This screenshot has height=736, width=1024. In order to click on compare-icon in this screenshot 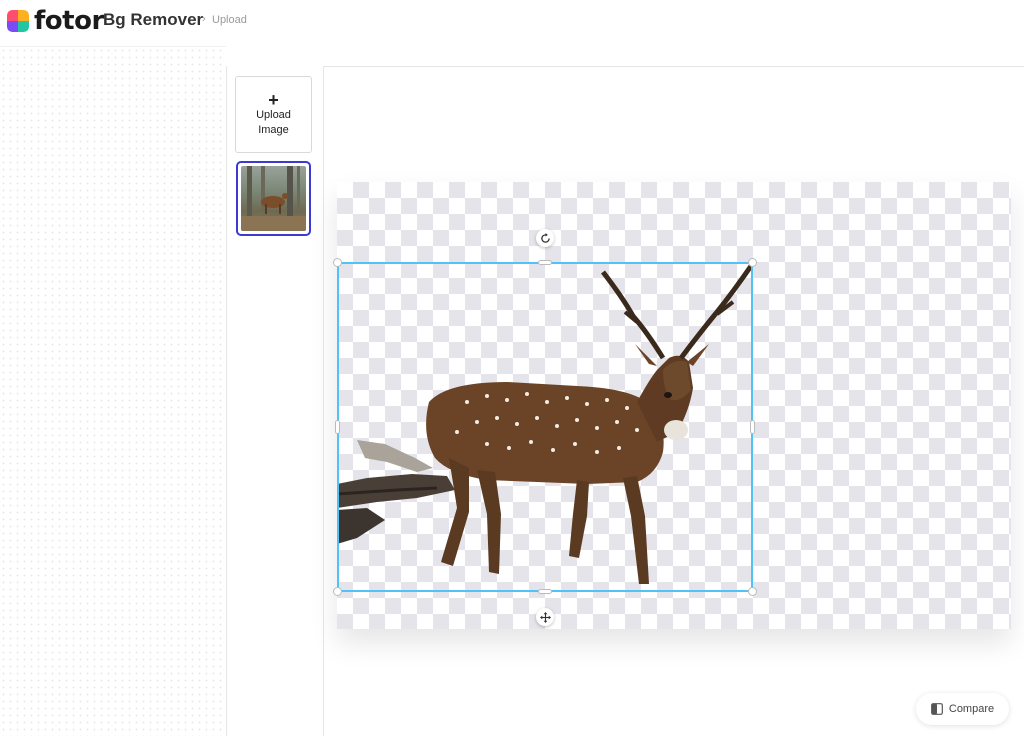, I will do `click(936, 709)`.